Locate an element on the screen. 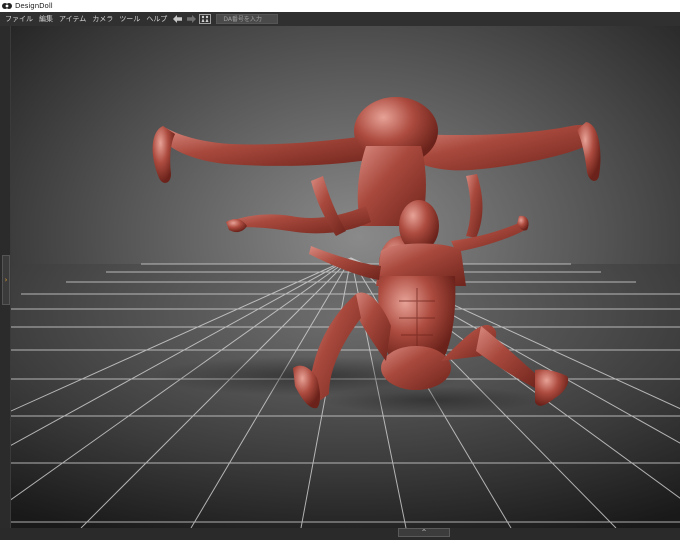 The width and height of the screenshot is (680, 540). chevron-right-icon: › is located at coordinates (6, 280).